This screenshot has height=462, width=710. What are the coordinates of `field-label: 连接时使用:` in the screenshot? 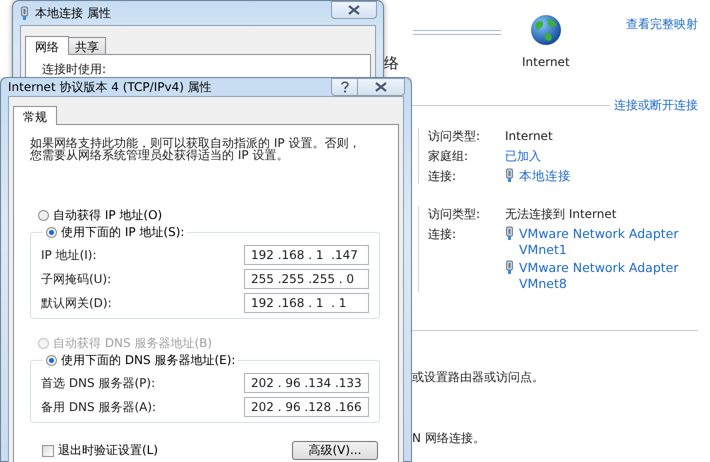 It's located at (74, 69).